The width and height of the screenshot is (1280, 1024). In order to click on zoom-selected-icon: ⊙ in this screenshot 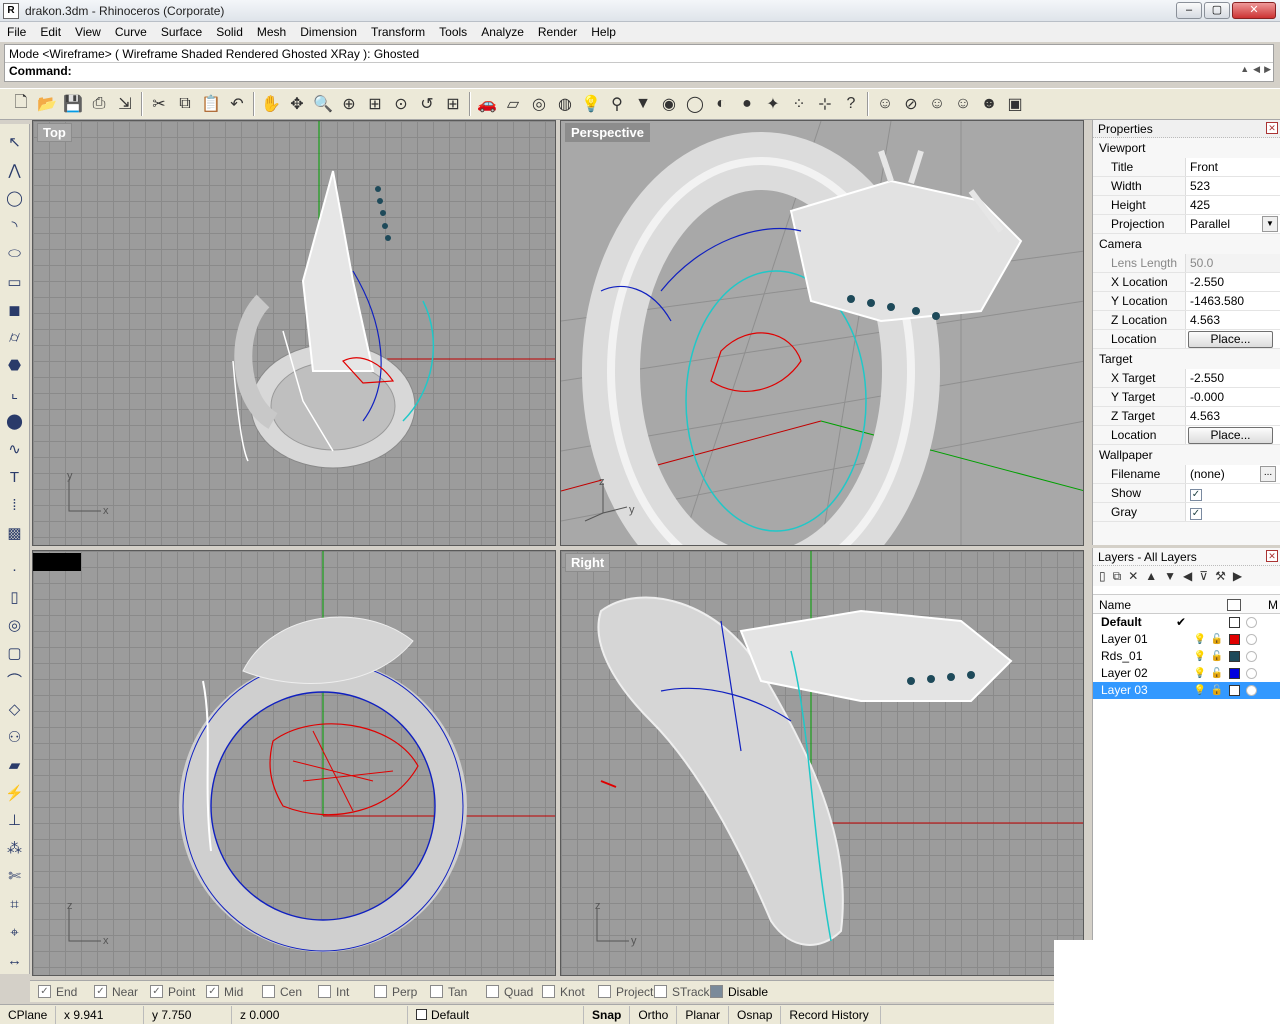, I will do `click(401, 104)`.